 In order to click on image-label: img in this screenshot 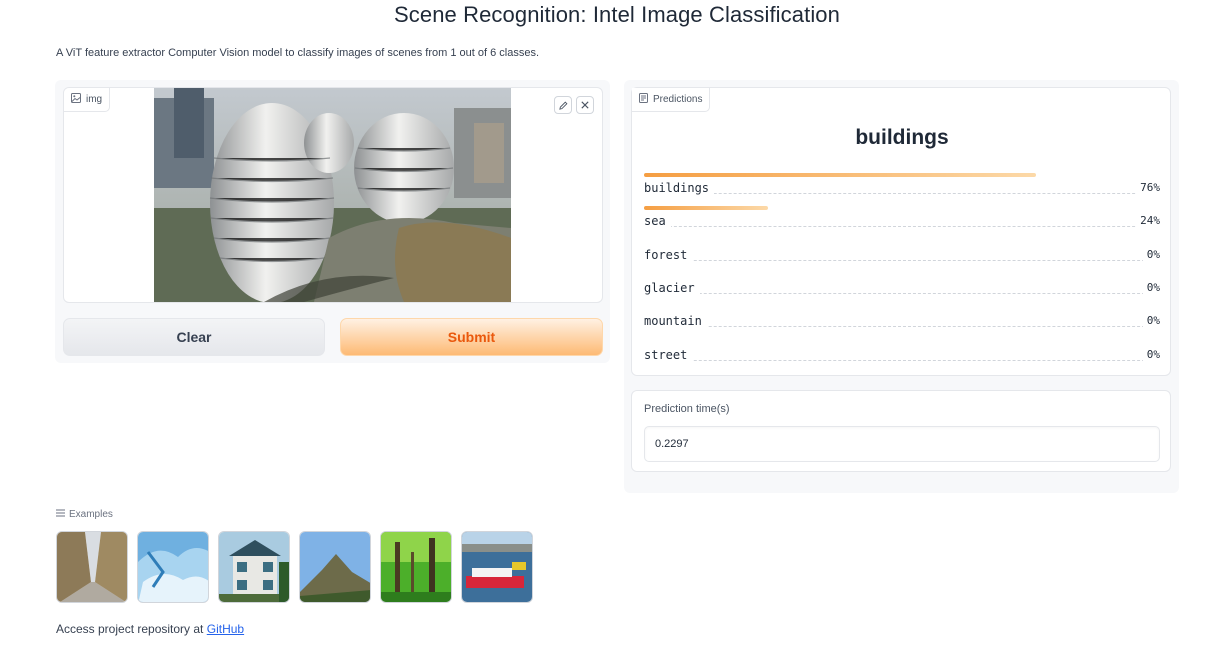, I will do `click(94, 99)`.